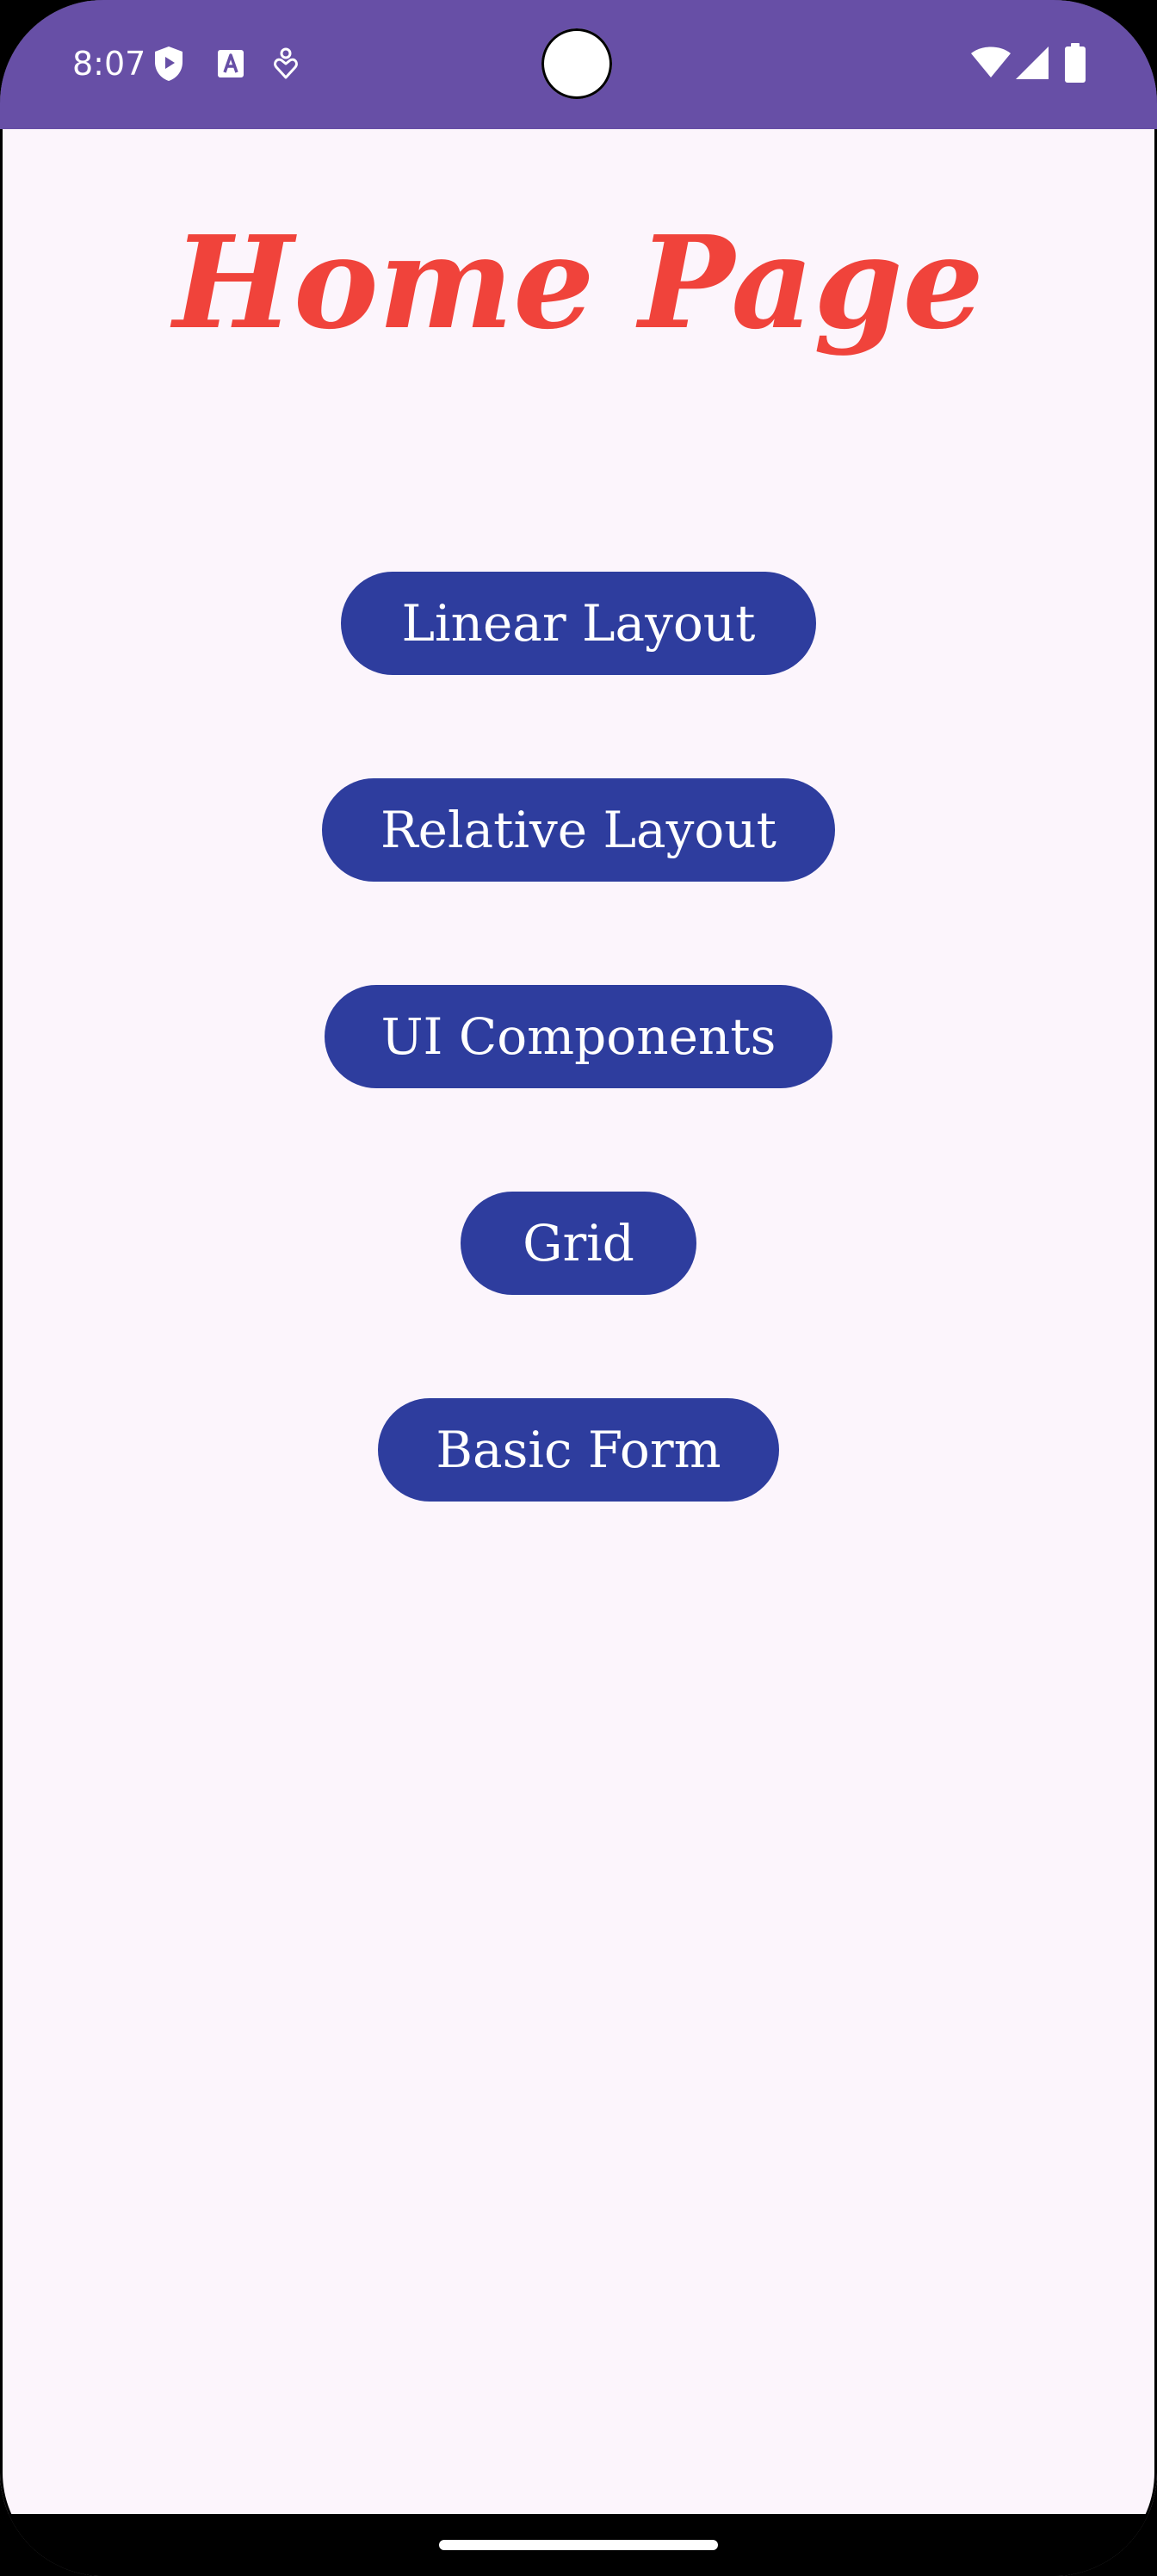 This screenshot has height=2576, width=1157. I want to click on relative-layout-button: Relative Layout, so click(579, 830).